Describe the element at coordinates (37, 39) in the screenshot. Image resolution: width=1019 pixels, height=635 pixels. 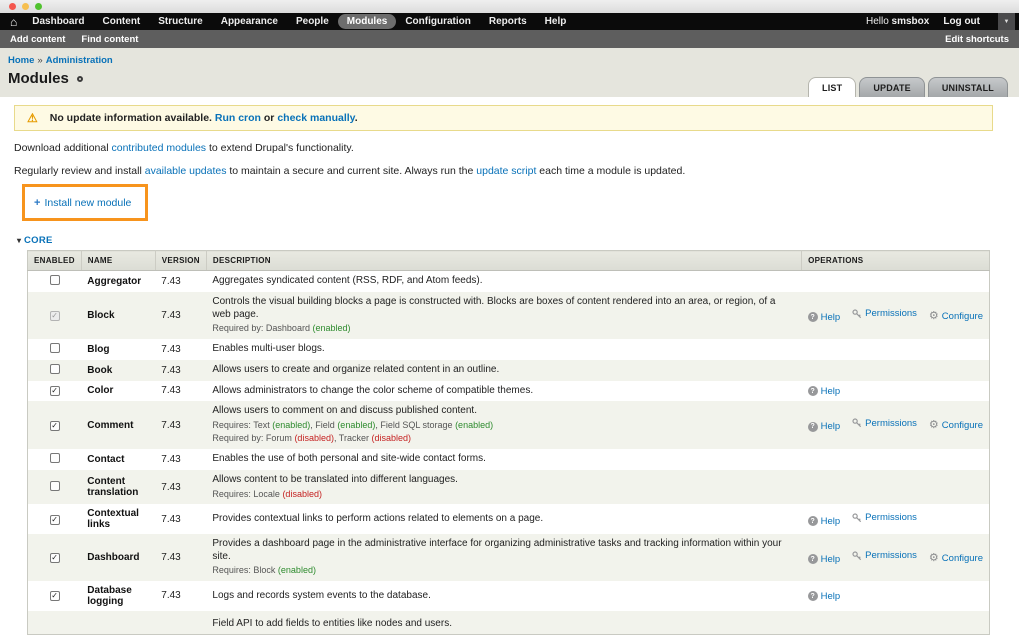
I see `shortcut-add-content: Add content` at that location.